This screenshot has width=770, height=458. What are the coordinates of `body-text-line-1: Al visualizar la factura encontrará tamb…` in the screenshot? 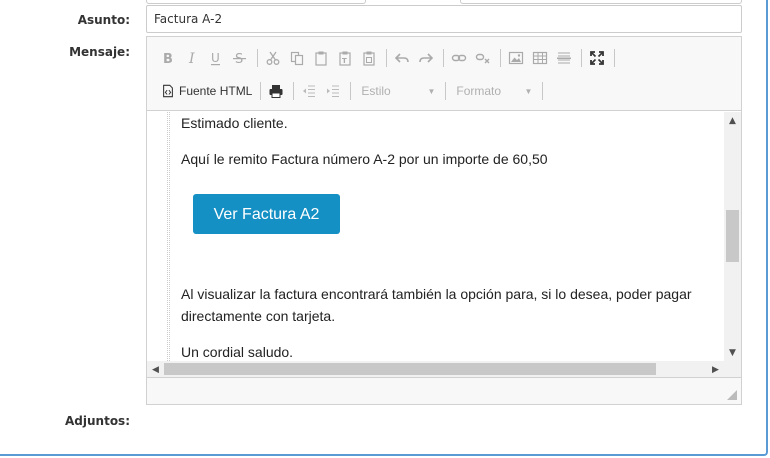 It's located at (436, 294).